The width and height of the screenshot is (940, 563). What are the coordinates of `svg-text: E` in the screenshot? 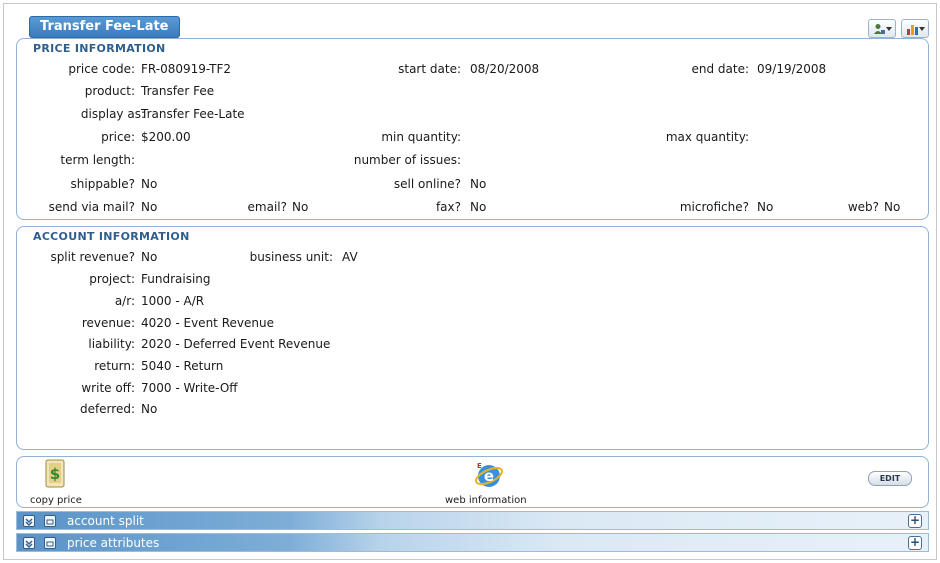 It's located at (479, 466).